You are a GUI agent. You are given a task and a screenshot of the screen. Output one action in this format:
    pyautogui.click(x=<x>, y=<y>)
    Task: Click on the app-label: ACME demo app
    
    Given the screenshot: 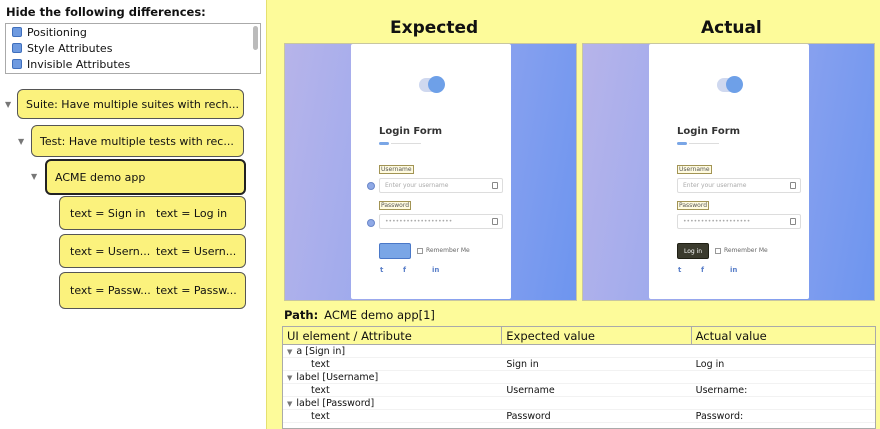 What is the action you would take?
    pyautogui.click(x=100, y=177)
    